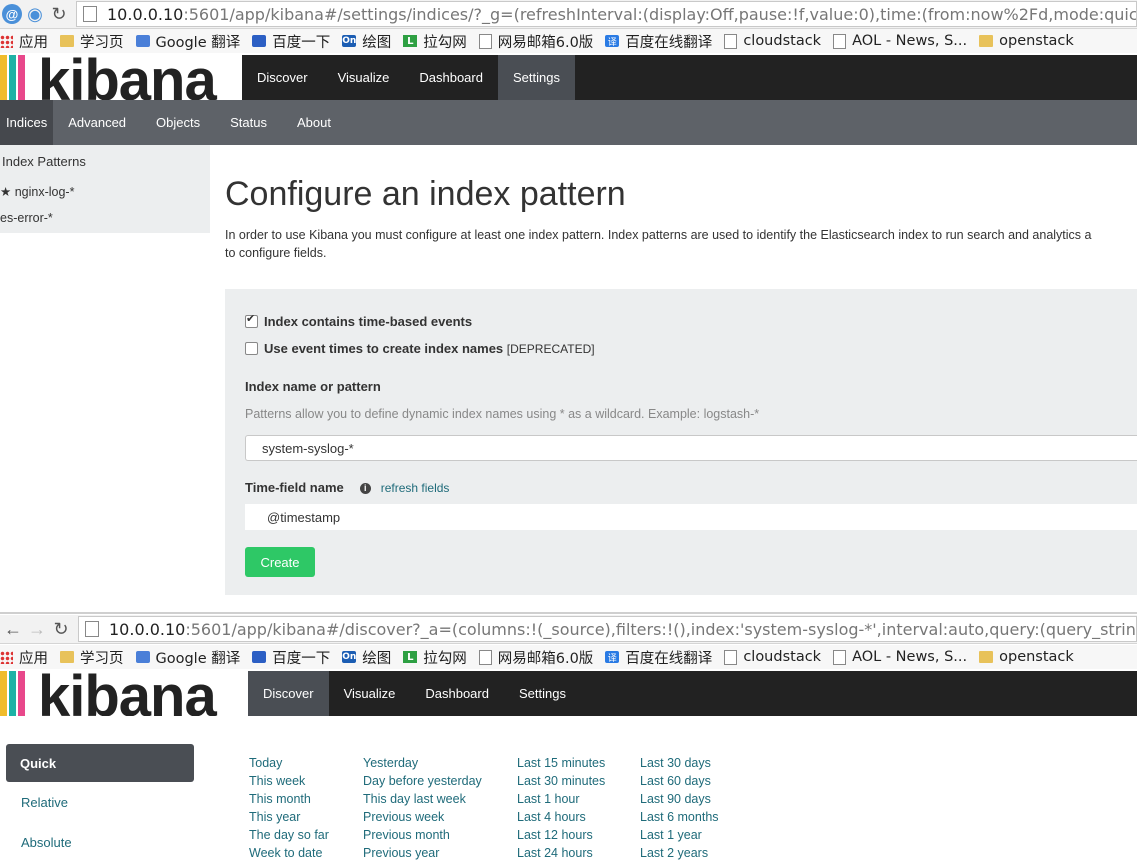  Describe the element at coordinates (44, 802) in the screenshot. I see `mode-relative: Relative` at that location.